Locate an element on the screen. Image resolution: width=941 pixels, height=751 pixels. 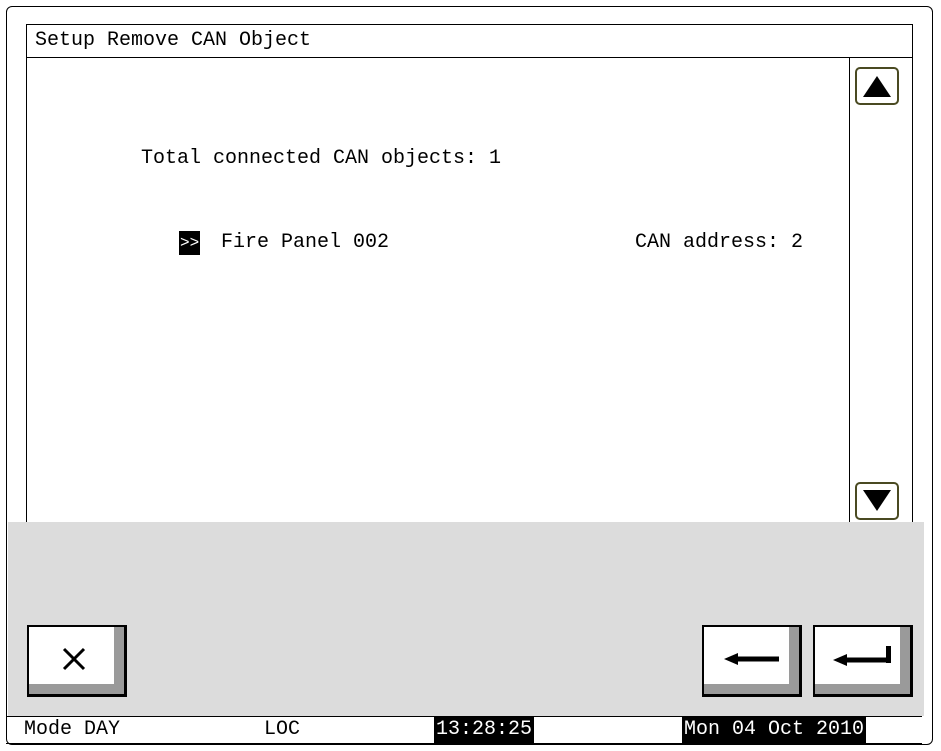
mode-status: Mode DAY is located at coordinates (72, 729).